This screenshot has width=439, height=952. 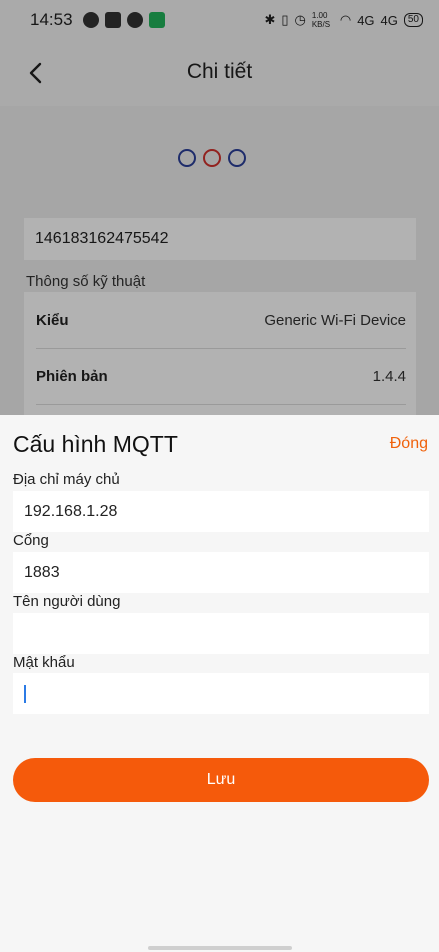 What do you see at coordinates (221, 572) in the screenshot?
I see `port-input: 1883` at bounding box center [221, 572].